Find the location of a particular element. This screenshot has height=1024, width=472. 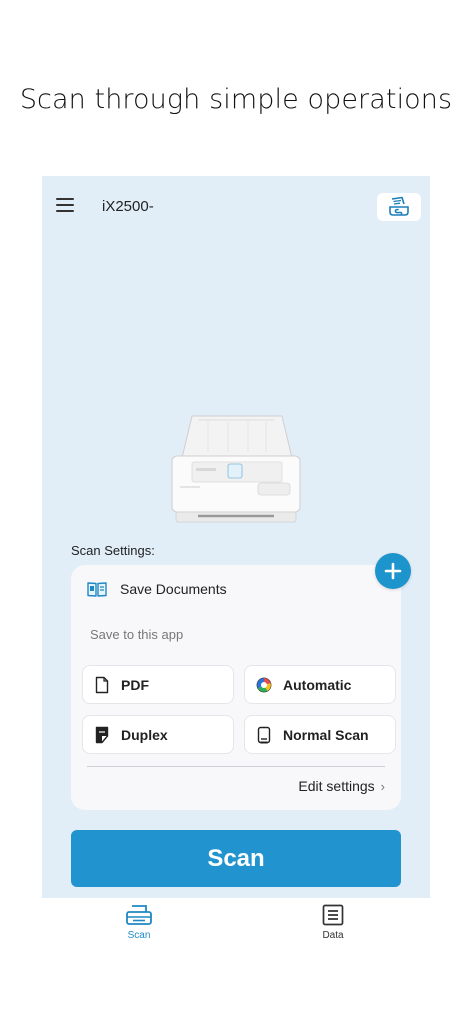

app-header: iX2500- is located at coordinates (236, 207).